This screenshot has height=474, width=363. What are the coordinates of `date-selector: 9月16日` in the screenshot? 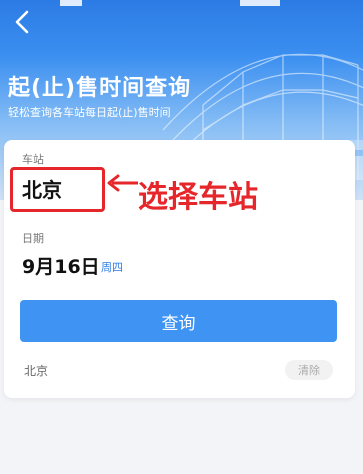 It's located at (61, 265).